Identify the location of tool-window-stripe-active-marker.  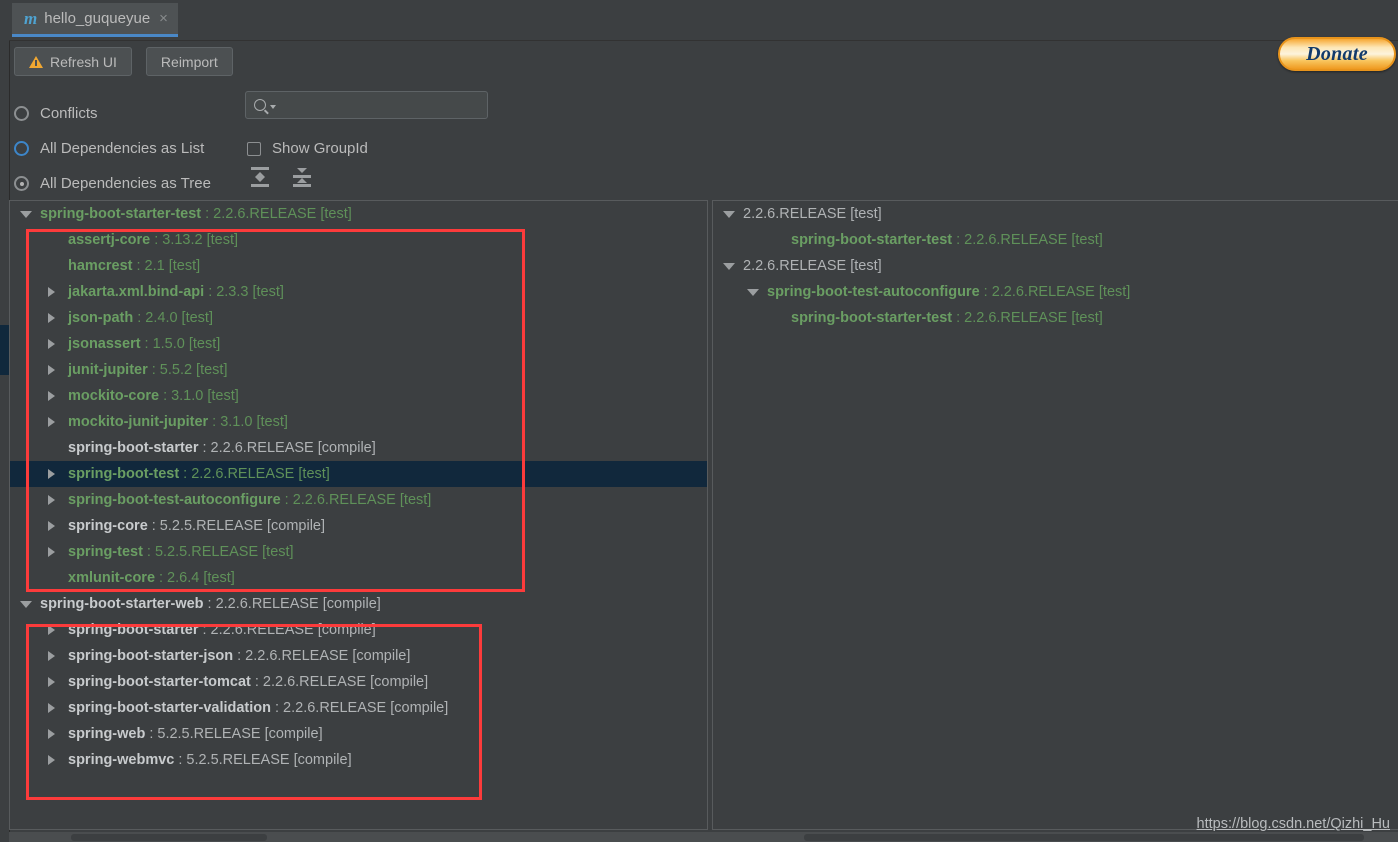
(4, 350).